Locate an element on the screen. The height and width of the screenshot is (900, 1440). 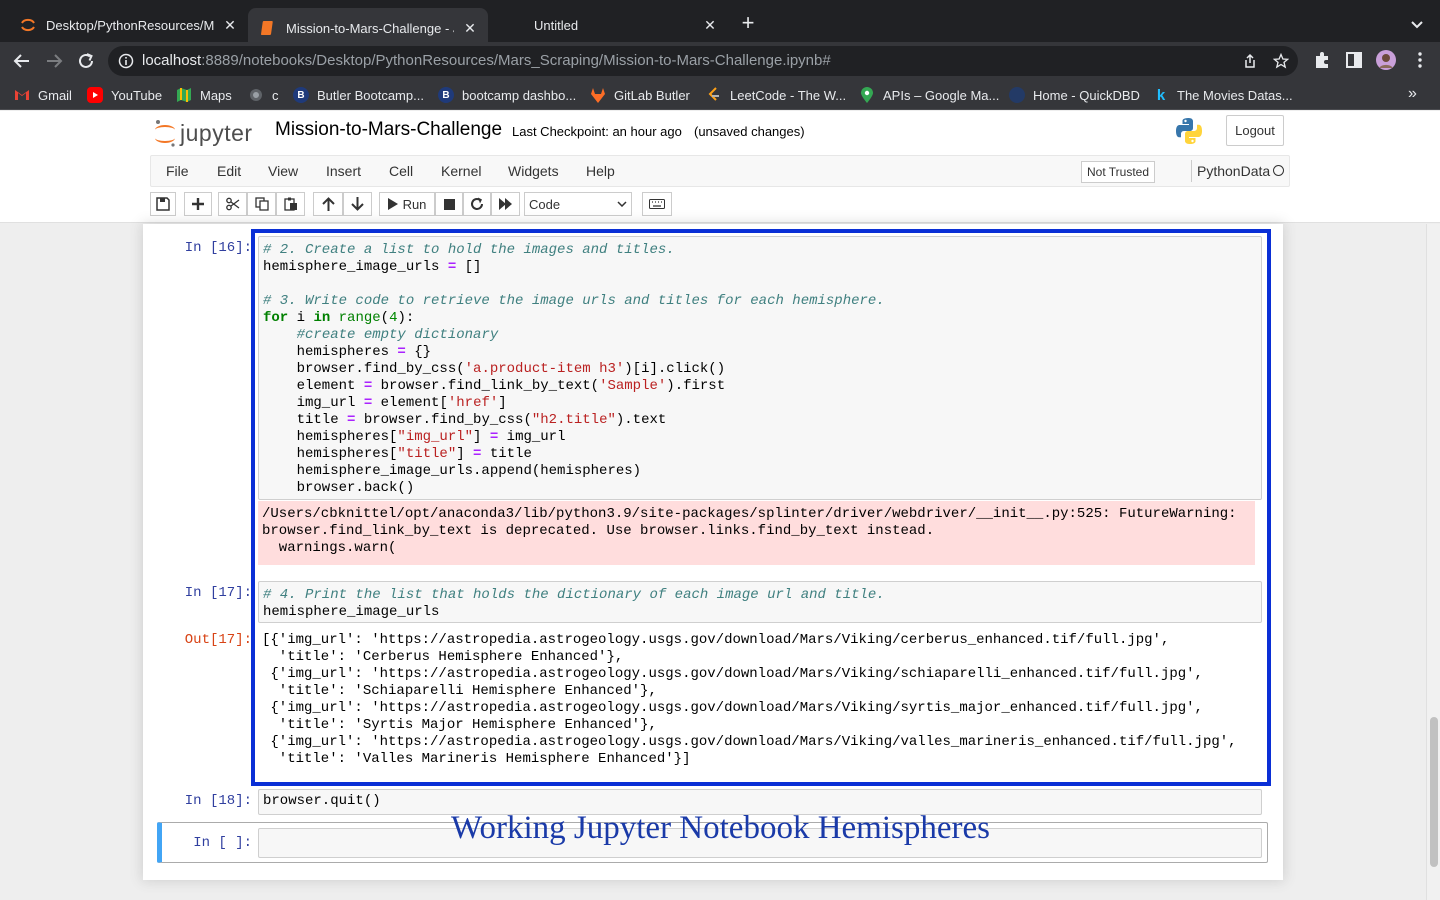
arrow-down-icon is located at coordinates (357, 204).